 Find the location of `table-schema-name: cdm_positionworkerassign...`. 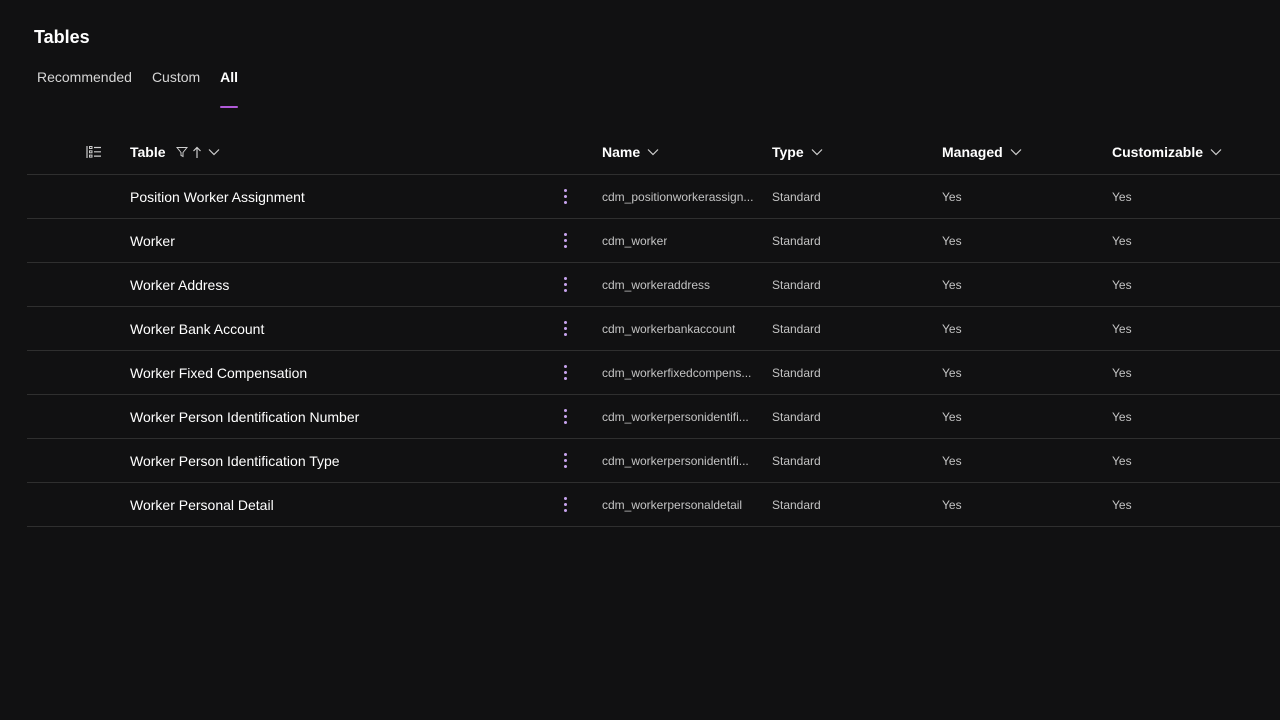

table-schema-name: cdm_positionworkerassign... is located at coordinates (678, 196).